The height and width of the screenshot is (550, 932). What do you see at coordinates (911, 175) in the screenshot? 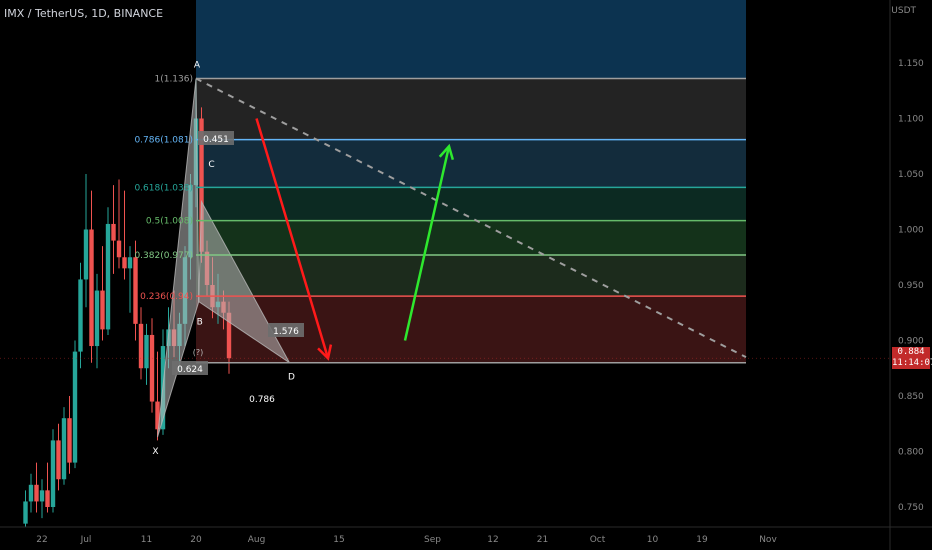
I see `y-tick-label: 1.050` at bounding box center [911, 175].